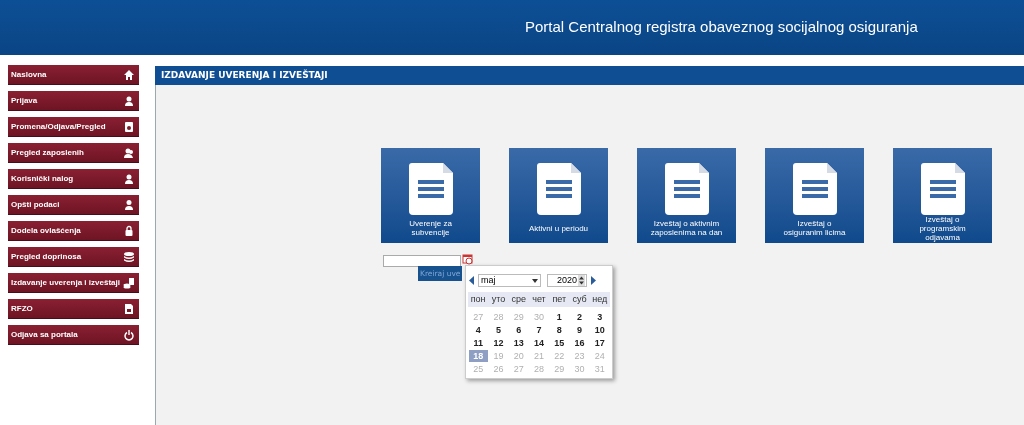 Image resolution: width=1024 pixels, height=425 pixels. What do you see at coordinates (600, 356) in the screenshot?
I see `calendar-day: 24` at bounding box center [600, 356].